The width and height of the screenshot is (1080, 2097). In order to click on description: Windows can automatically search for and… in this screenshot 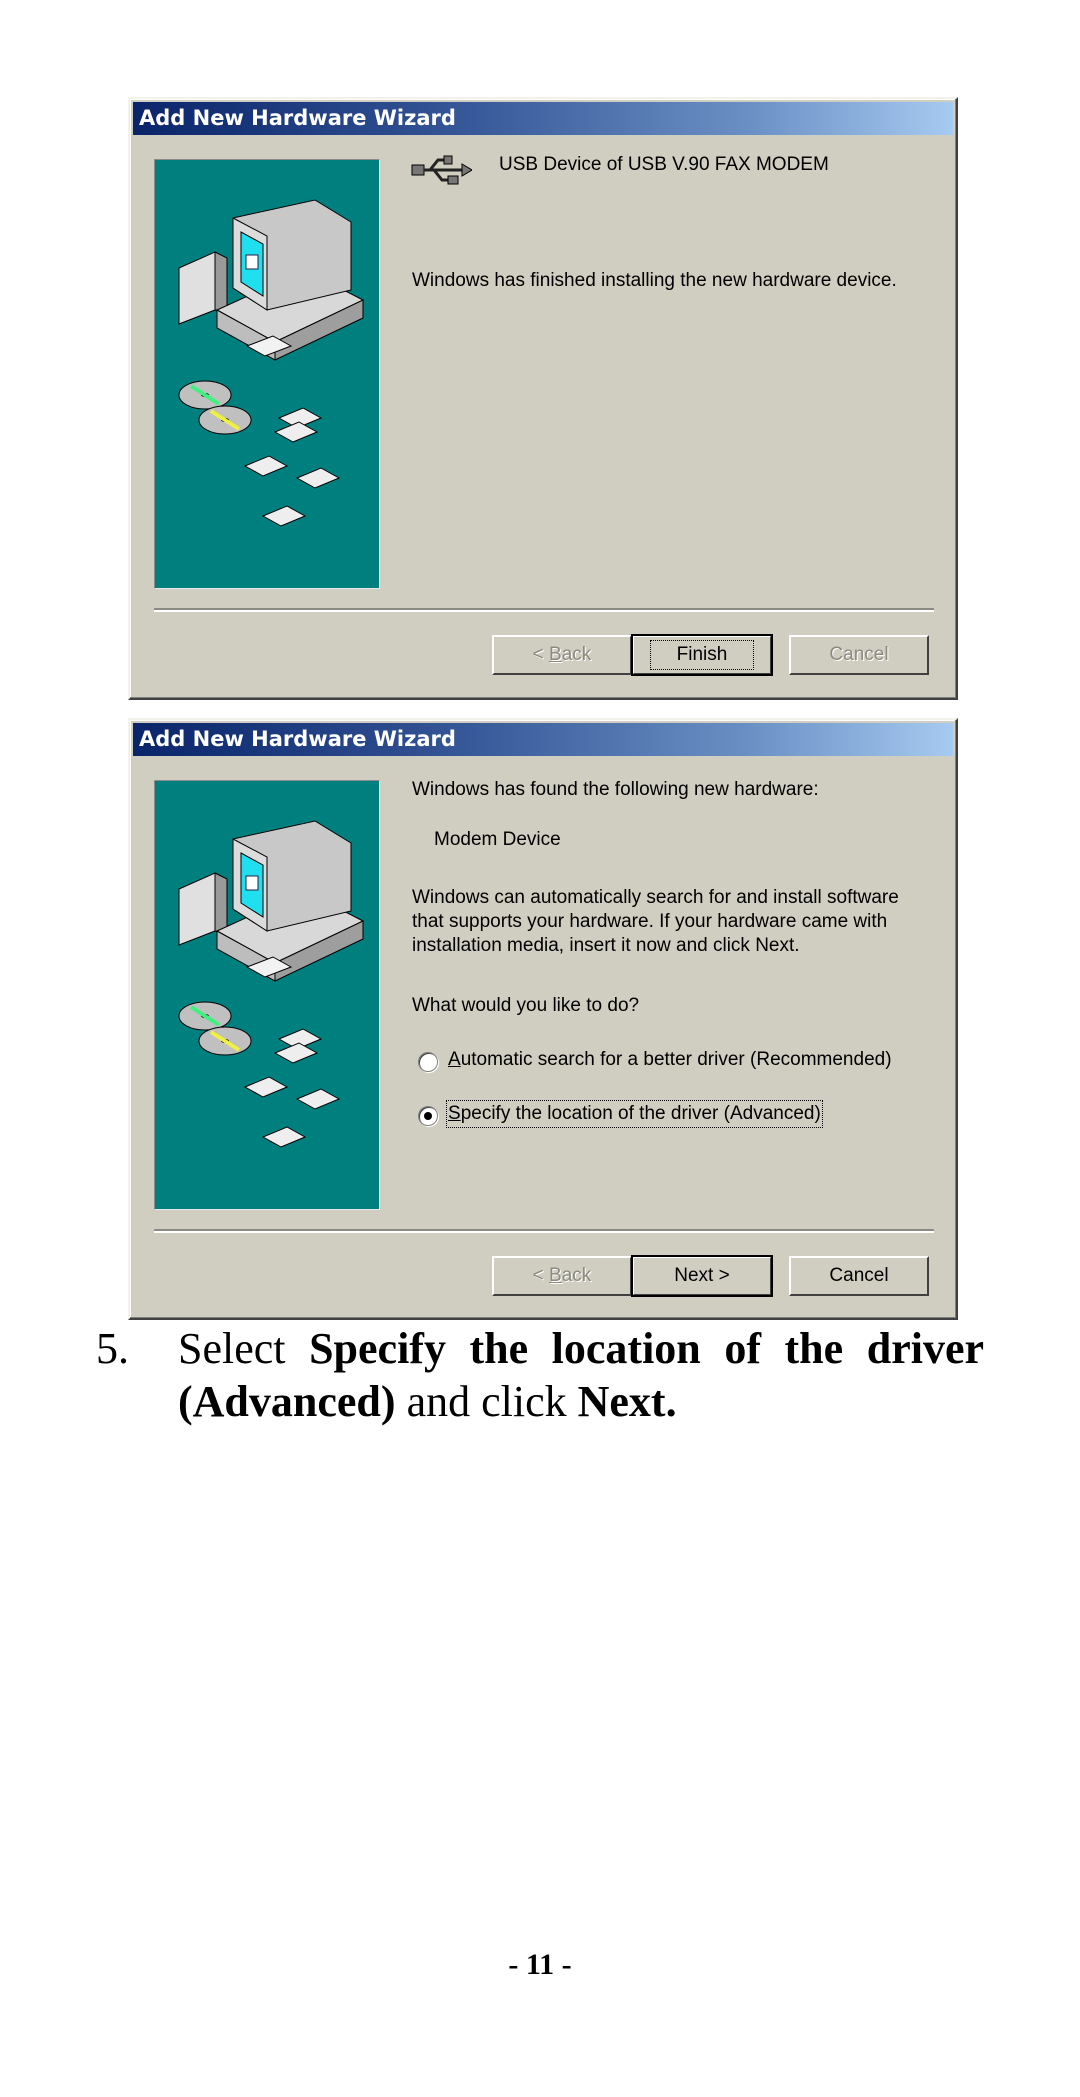, I will do `click(655, 921)`.